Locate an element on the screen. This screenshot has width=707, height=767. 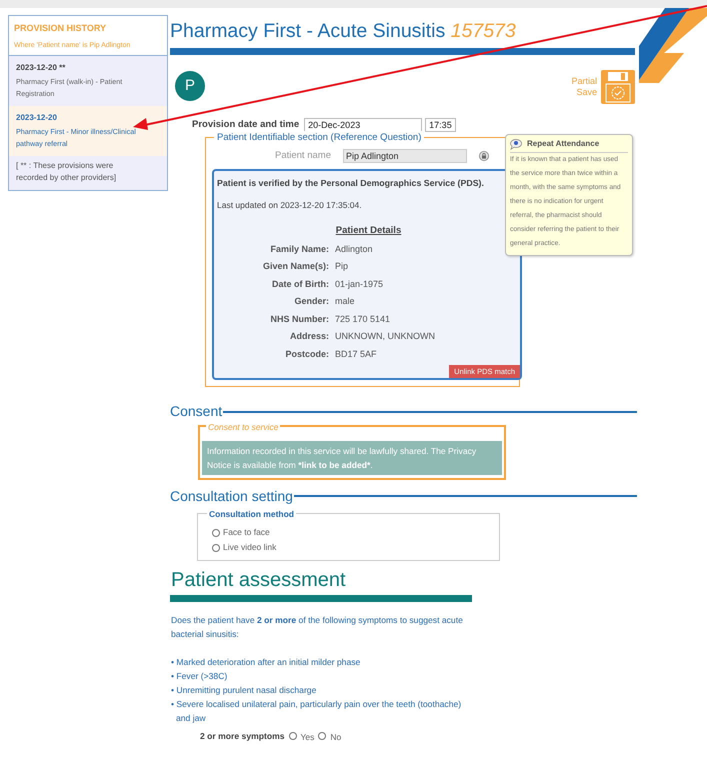
option-label: Face to face is located at coordinates (246, 533).